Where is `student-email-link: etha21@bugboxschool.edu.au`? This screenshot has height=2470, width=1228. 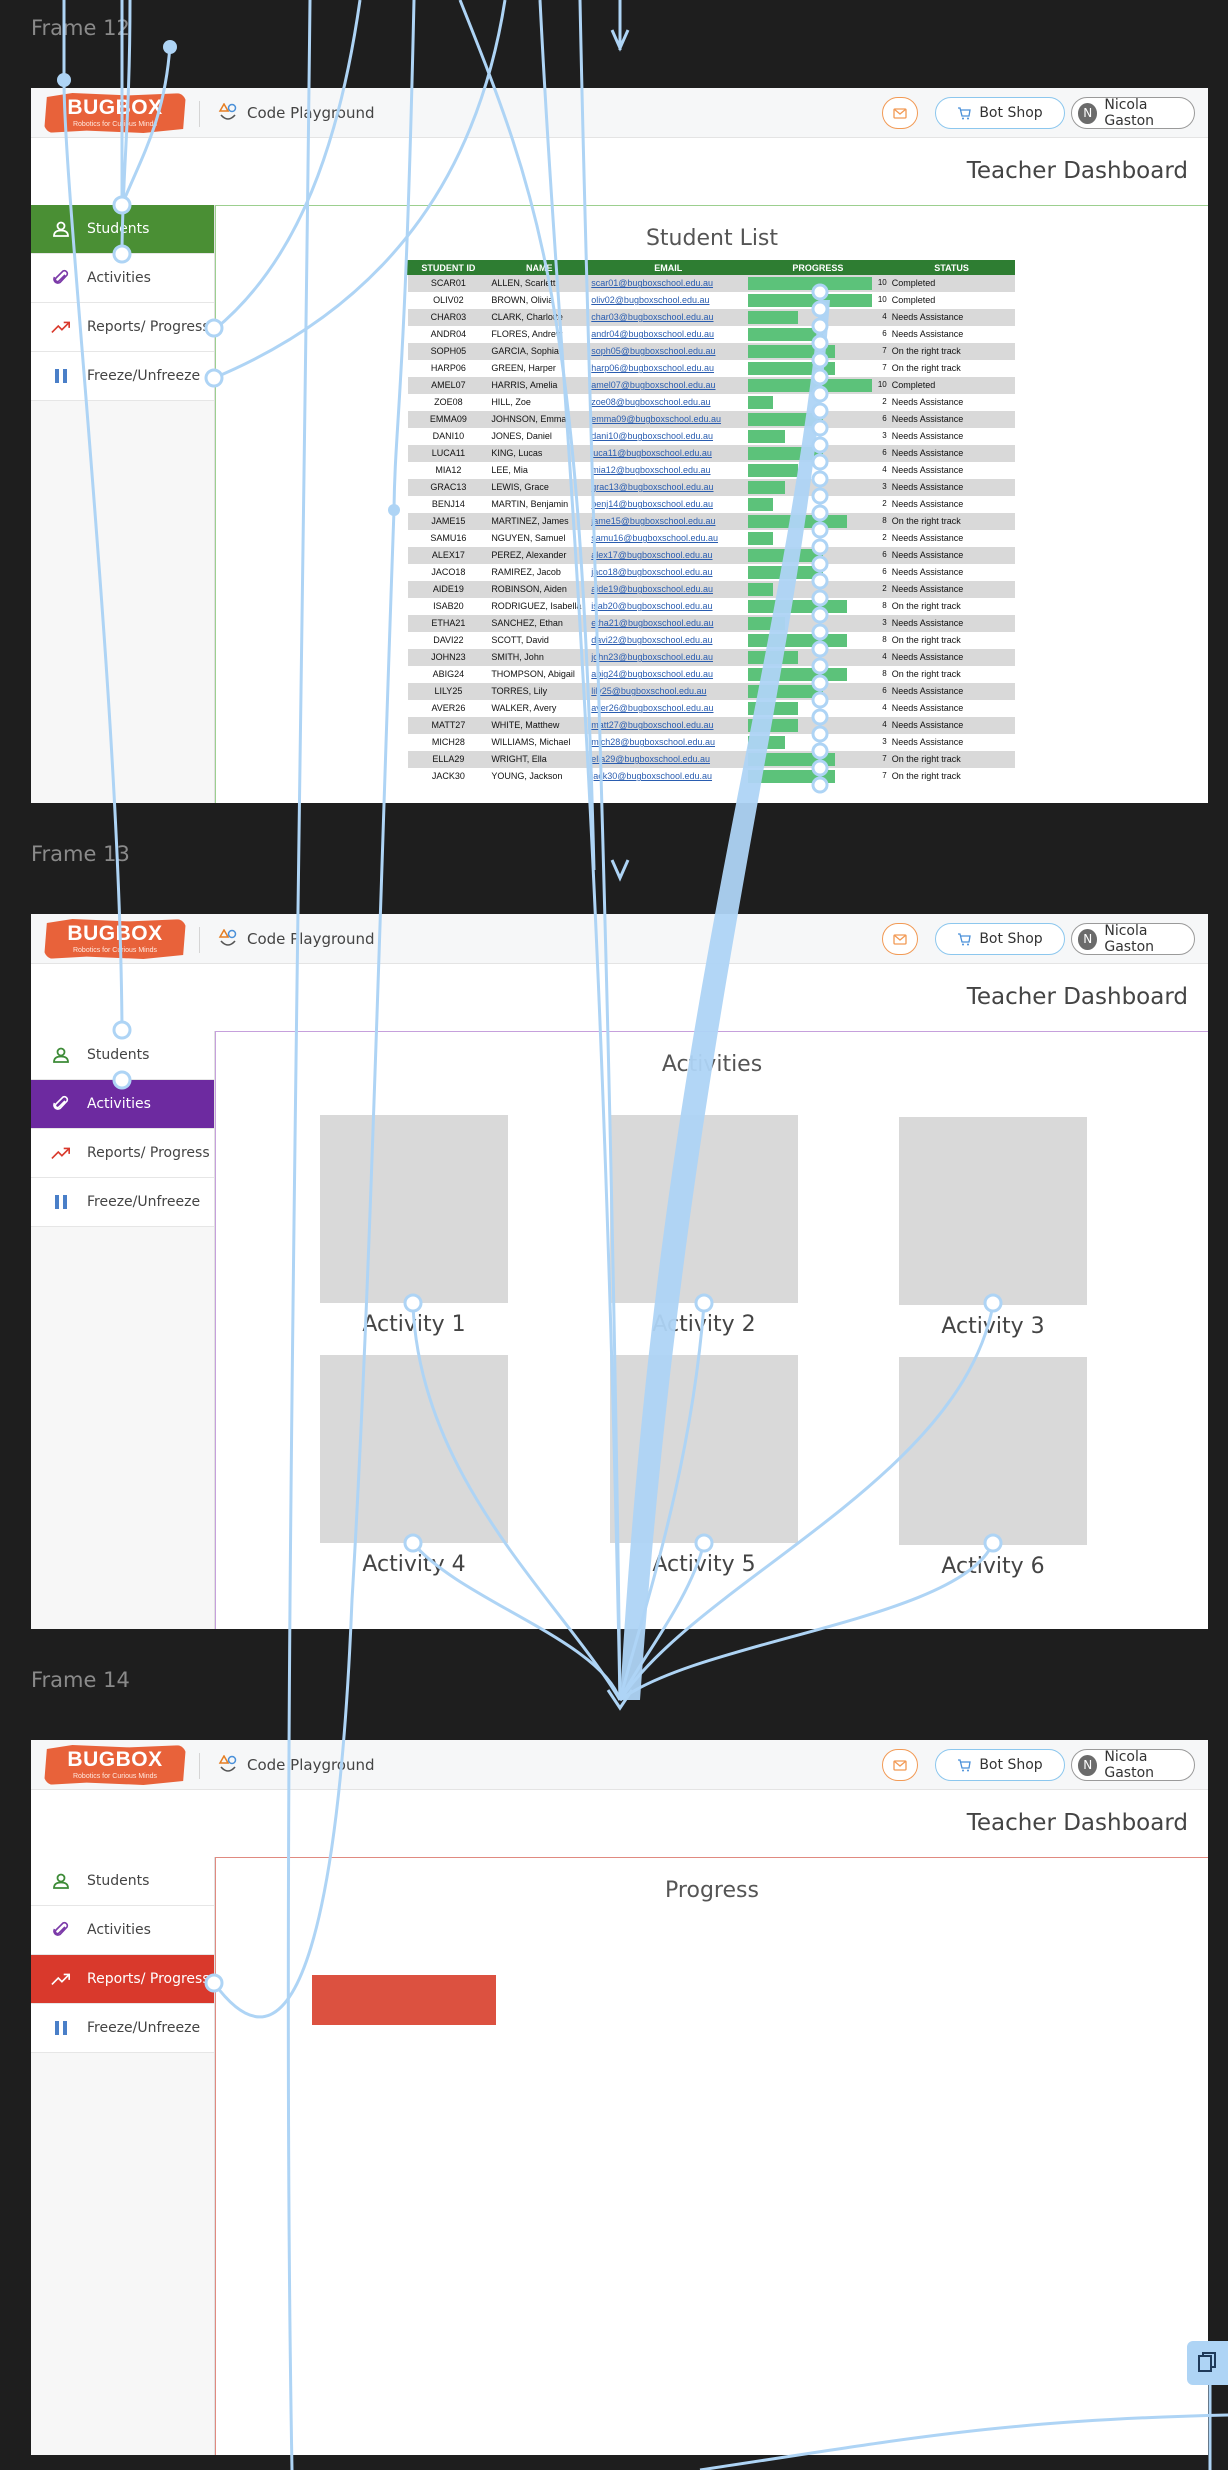
student-email-link: etha21@bugboxschool.edu.au is located at coordinates (668, 623).